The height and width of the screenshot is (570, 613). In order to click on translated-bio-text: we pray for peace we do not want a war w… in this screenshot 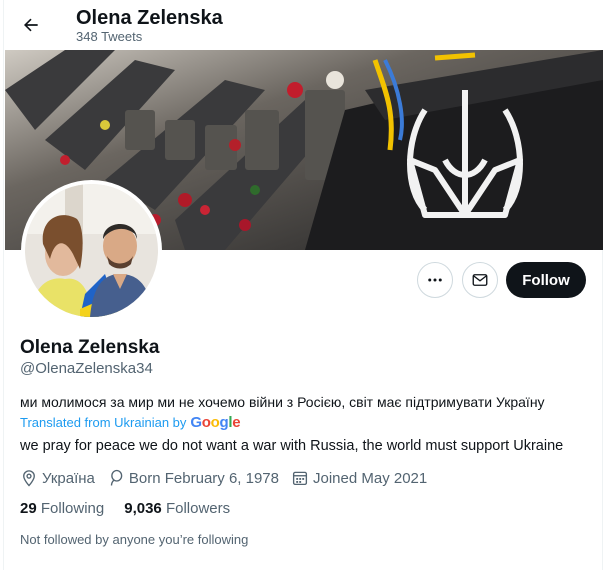, I will do `click(292, 446)`.